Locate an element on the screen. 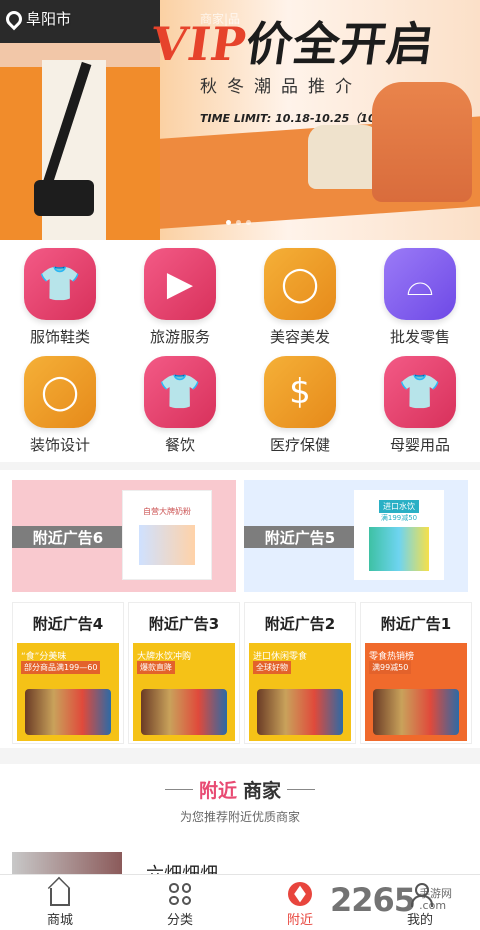  ad-pic-sub: 满99减50 is located at coordinates (390, 667).